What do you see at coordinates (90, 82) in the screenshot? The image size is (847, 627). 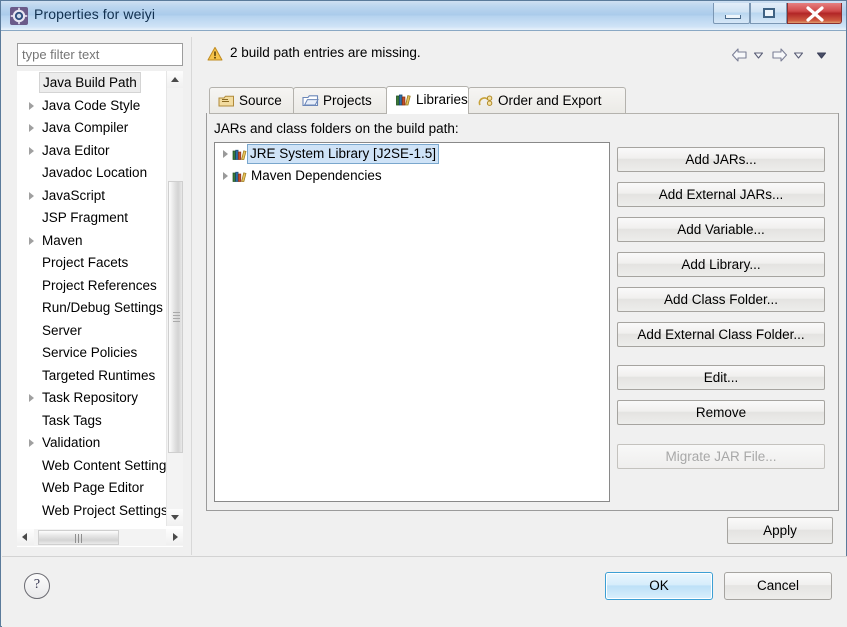 I see `sidebar-item-label: Java Build Path` at bounding box center [90, 82].